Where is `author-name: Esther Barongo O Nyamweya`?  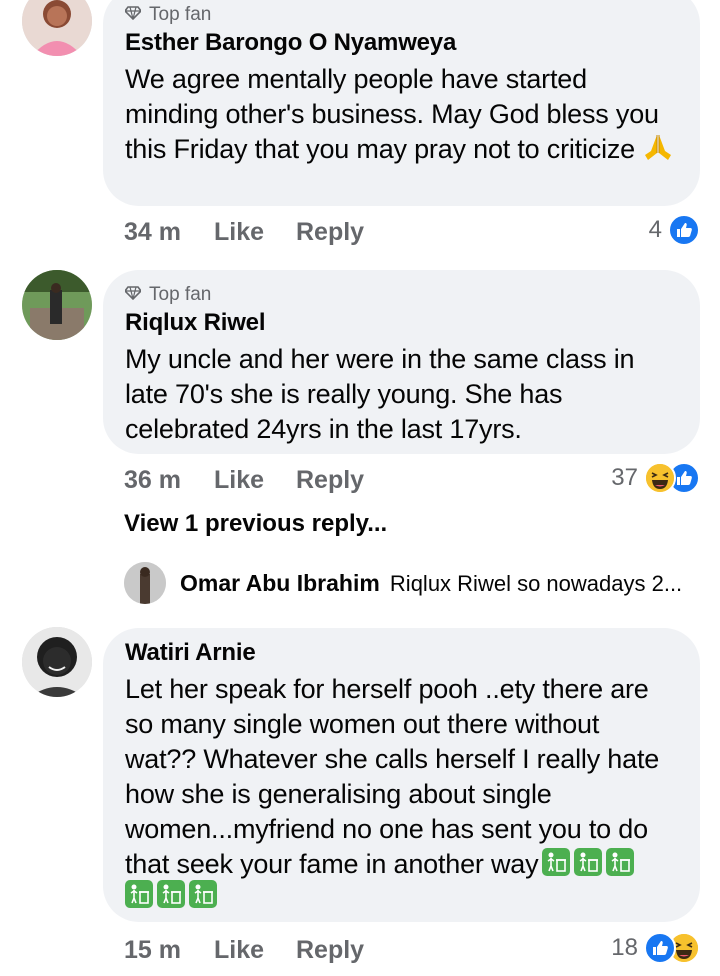 author-name: Esther Barongo O Nyamweya is located at coordinates (400, 43).